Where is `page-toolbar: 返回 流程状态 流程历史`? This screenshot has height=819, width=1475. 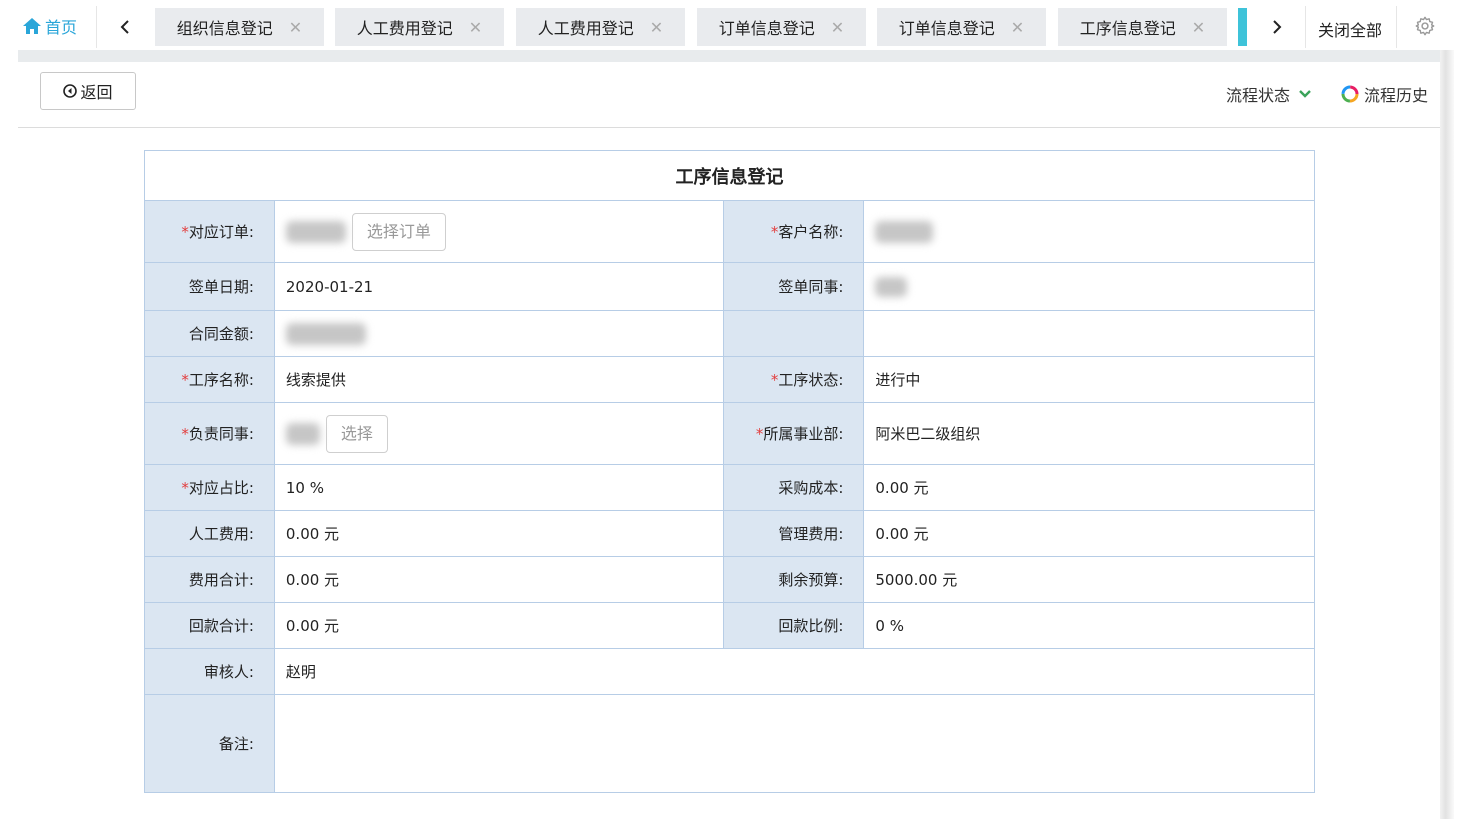
page-toolbar: 返回 流程状态 流程历史 is located at coordinates (729, 95).